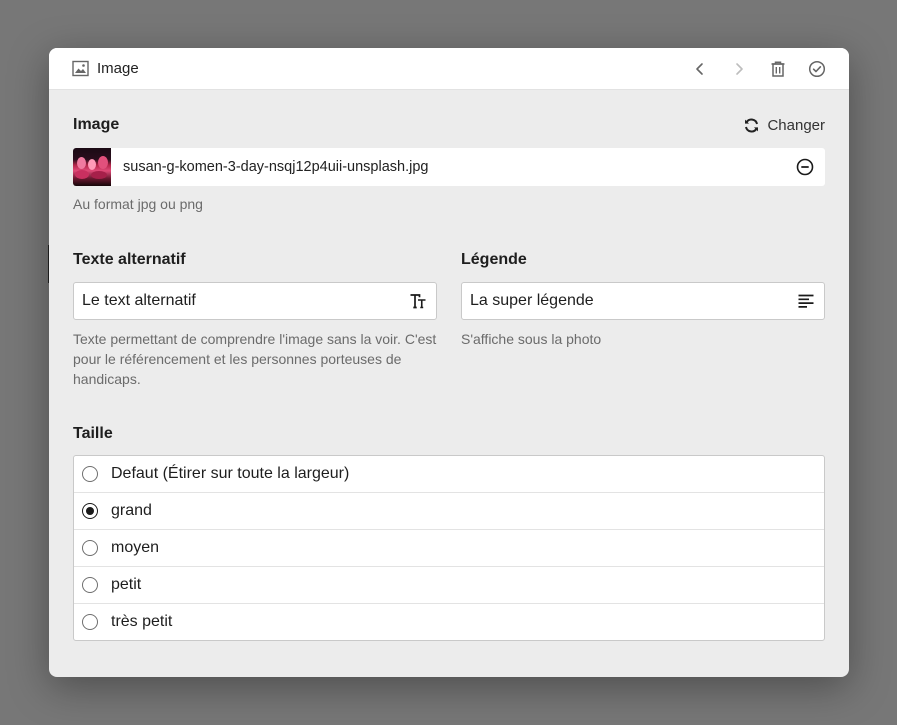  Describe the element at coordinates (449, 510) in the screenshot. I see `size-option-large: grand` at that location.